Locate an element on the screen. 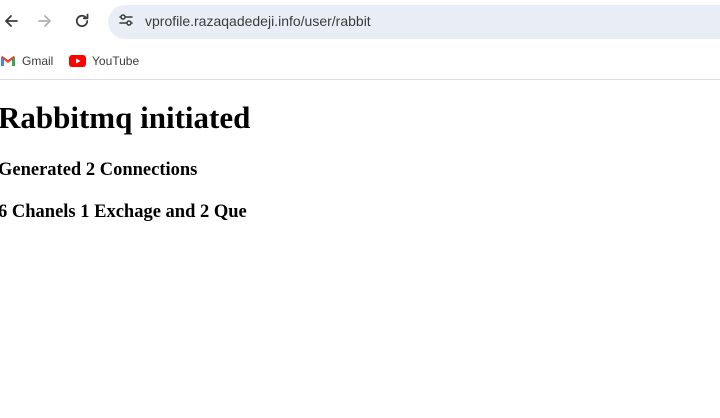 Image resolution: width=720 pixels, height=418 pixels. bookmark-youtube: YouTube is located at coordinates (104, 61).